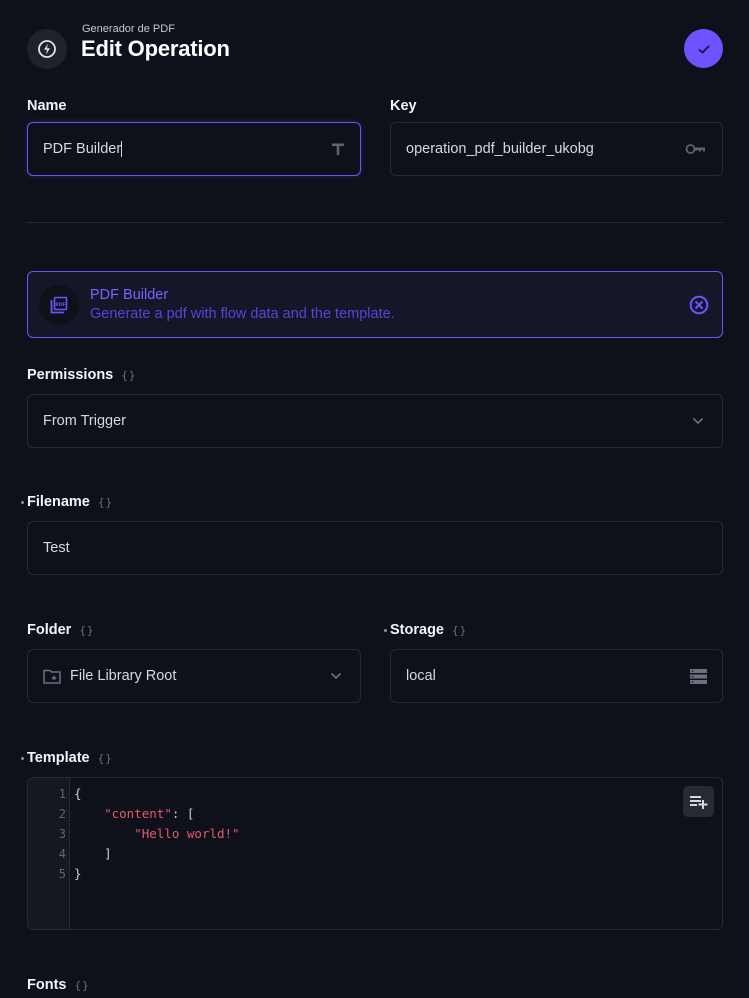 The width and height of the screenshot is (749, 998). Describe the element at coordinates (82, 148) in the screenshot. I see `name-value: PDF Builder` at that location.